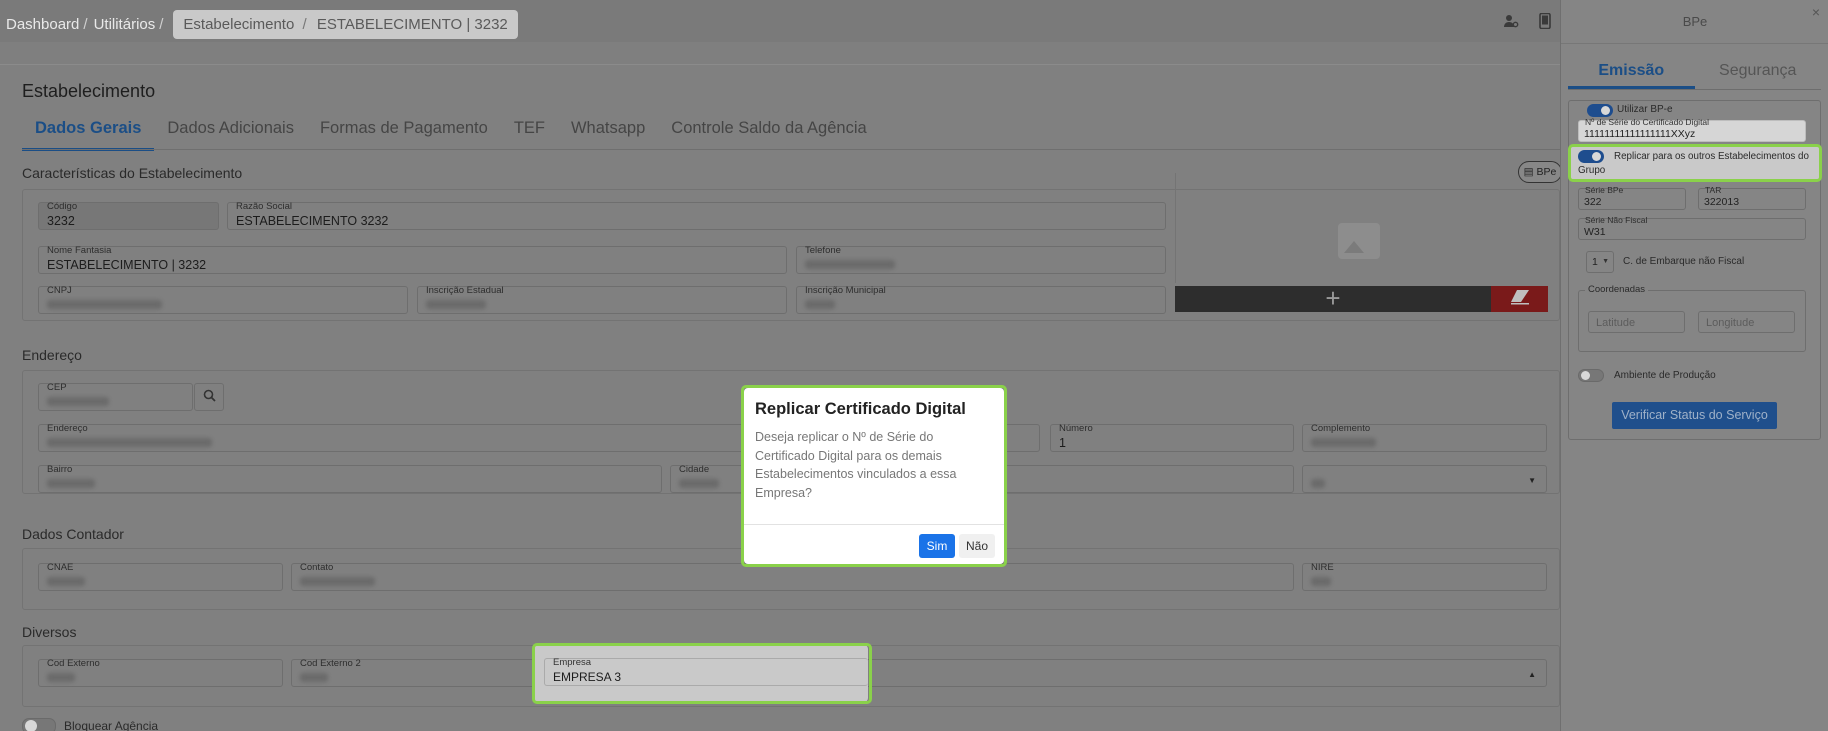  What do you see at coordinates (1511, 22) in the screenshot?
I see `user-settings-icon` at bounding box center [1511, 22].